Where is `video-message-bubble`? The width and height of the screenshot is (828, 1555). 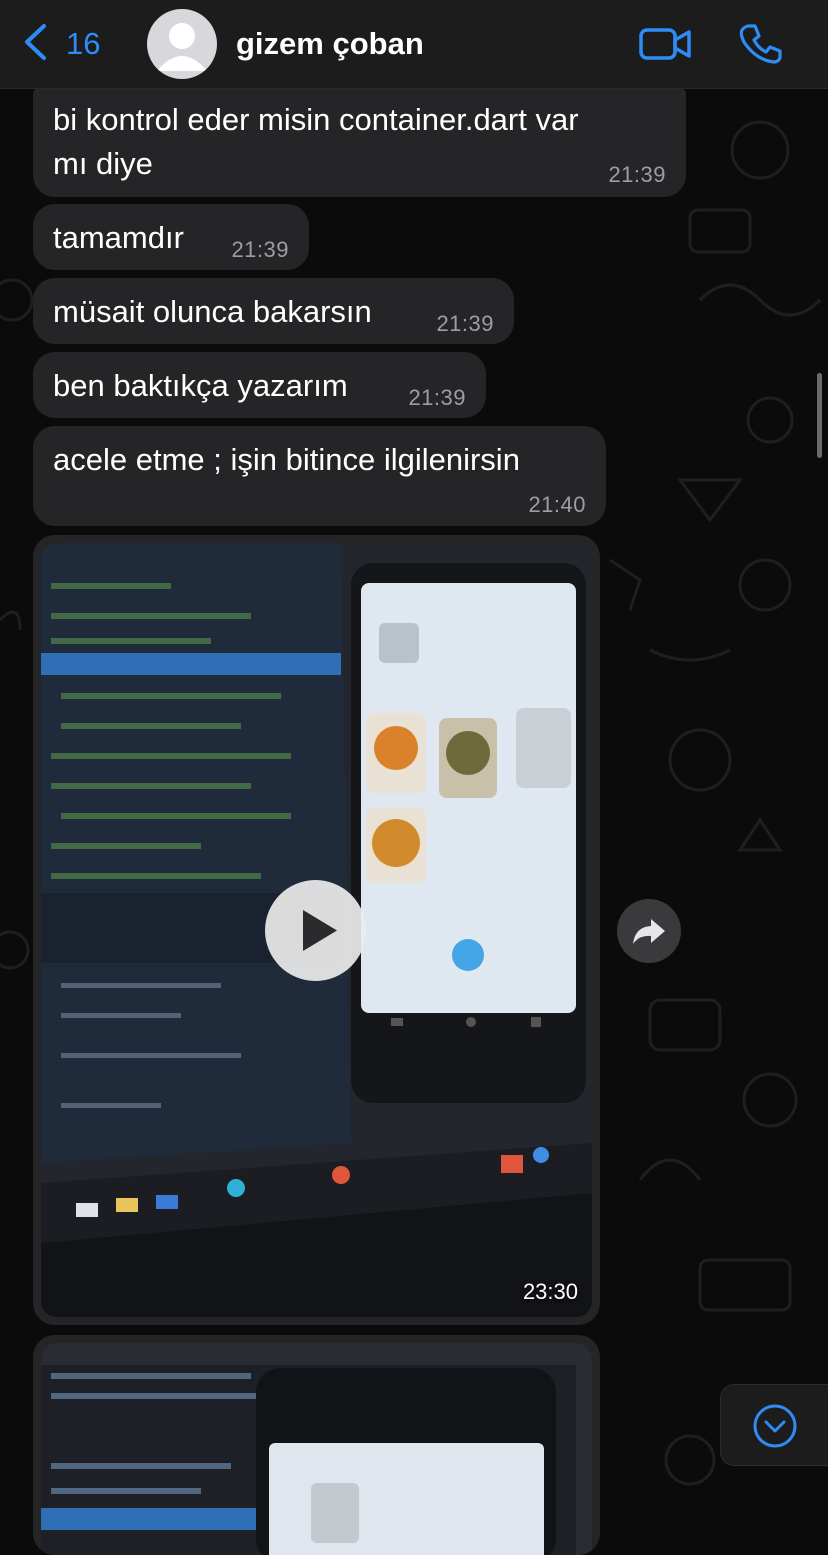 video-message-bubble is located at coordinates (316, 1445).